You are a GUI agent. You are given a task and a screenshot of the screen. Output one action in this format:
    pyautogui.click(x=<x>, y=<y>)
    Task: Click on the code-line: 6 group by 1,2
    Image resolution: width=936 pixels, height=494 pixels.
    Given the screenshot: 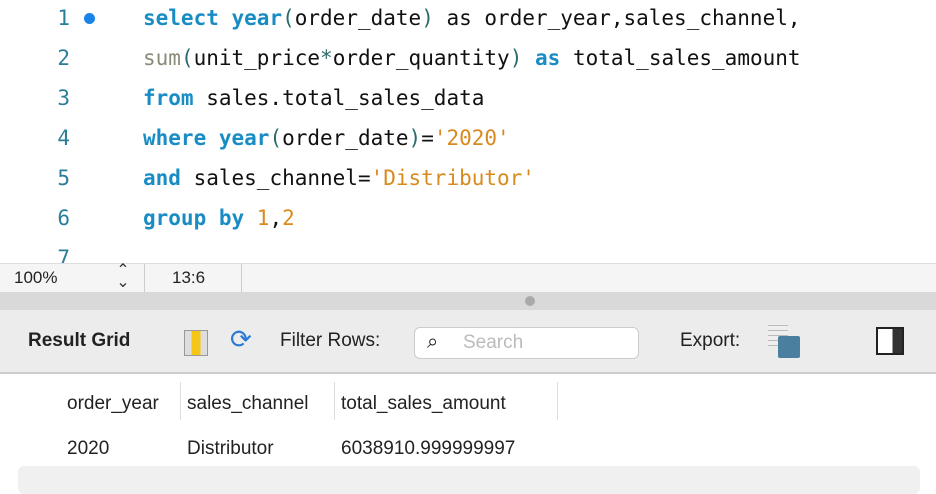 What is the action you would take?
    pyautogui.click(x=468, y=220)
    